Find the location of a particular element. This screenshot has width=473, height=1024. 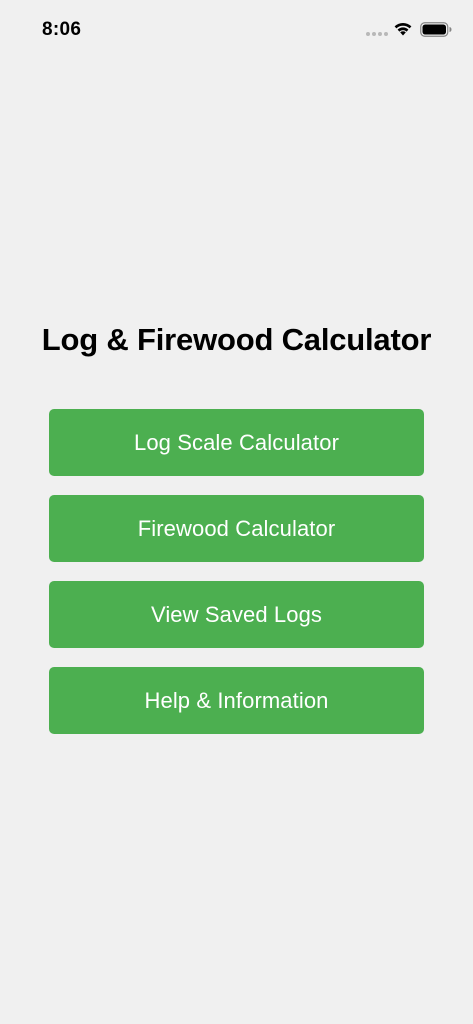

view-saved-logs-button: View Saved Logs is located at coordinates (236, 614).